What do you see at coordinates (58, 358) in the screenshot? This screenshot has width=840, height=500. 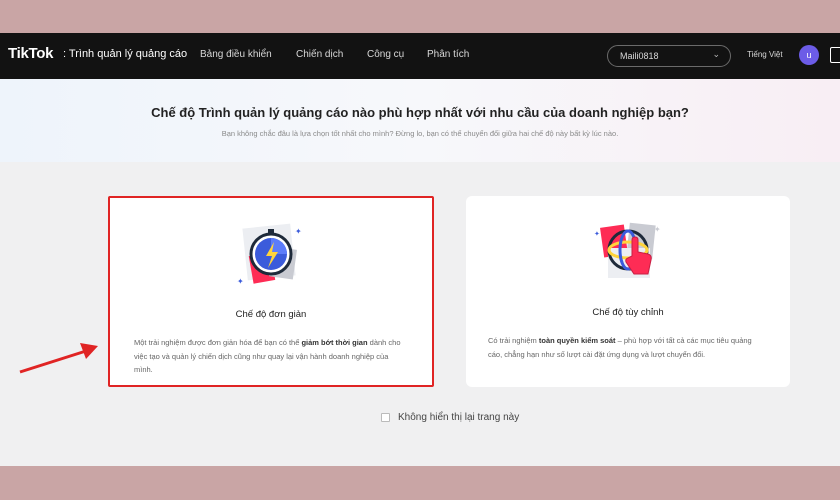 I see `red-arrow-annotation` at bounding box center [58, 358].